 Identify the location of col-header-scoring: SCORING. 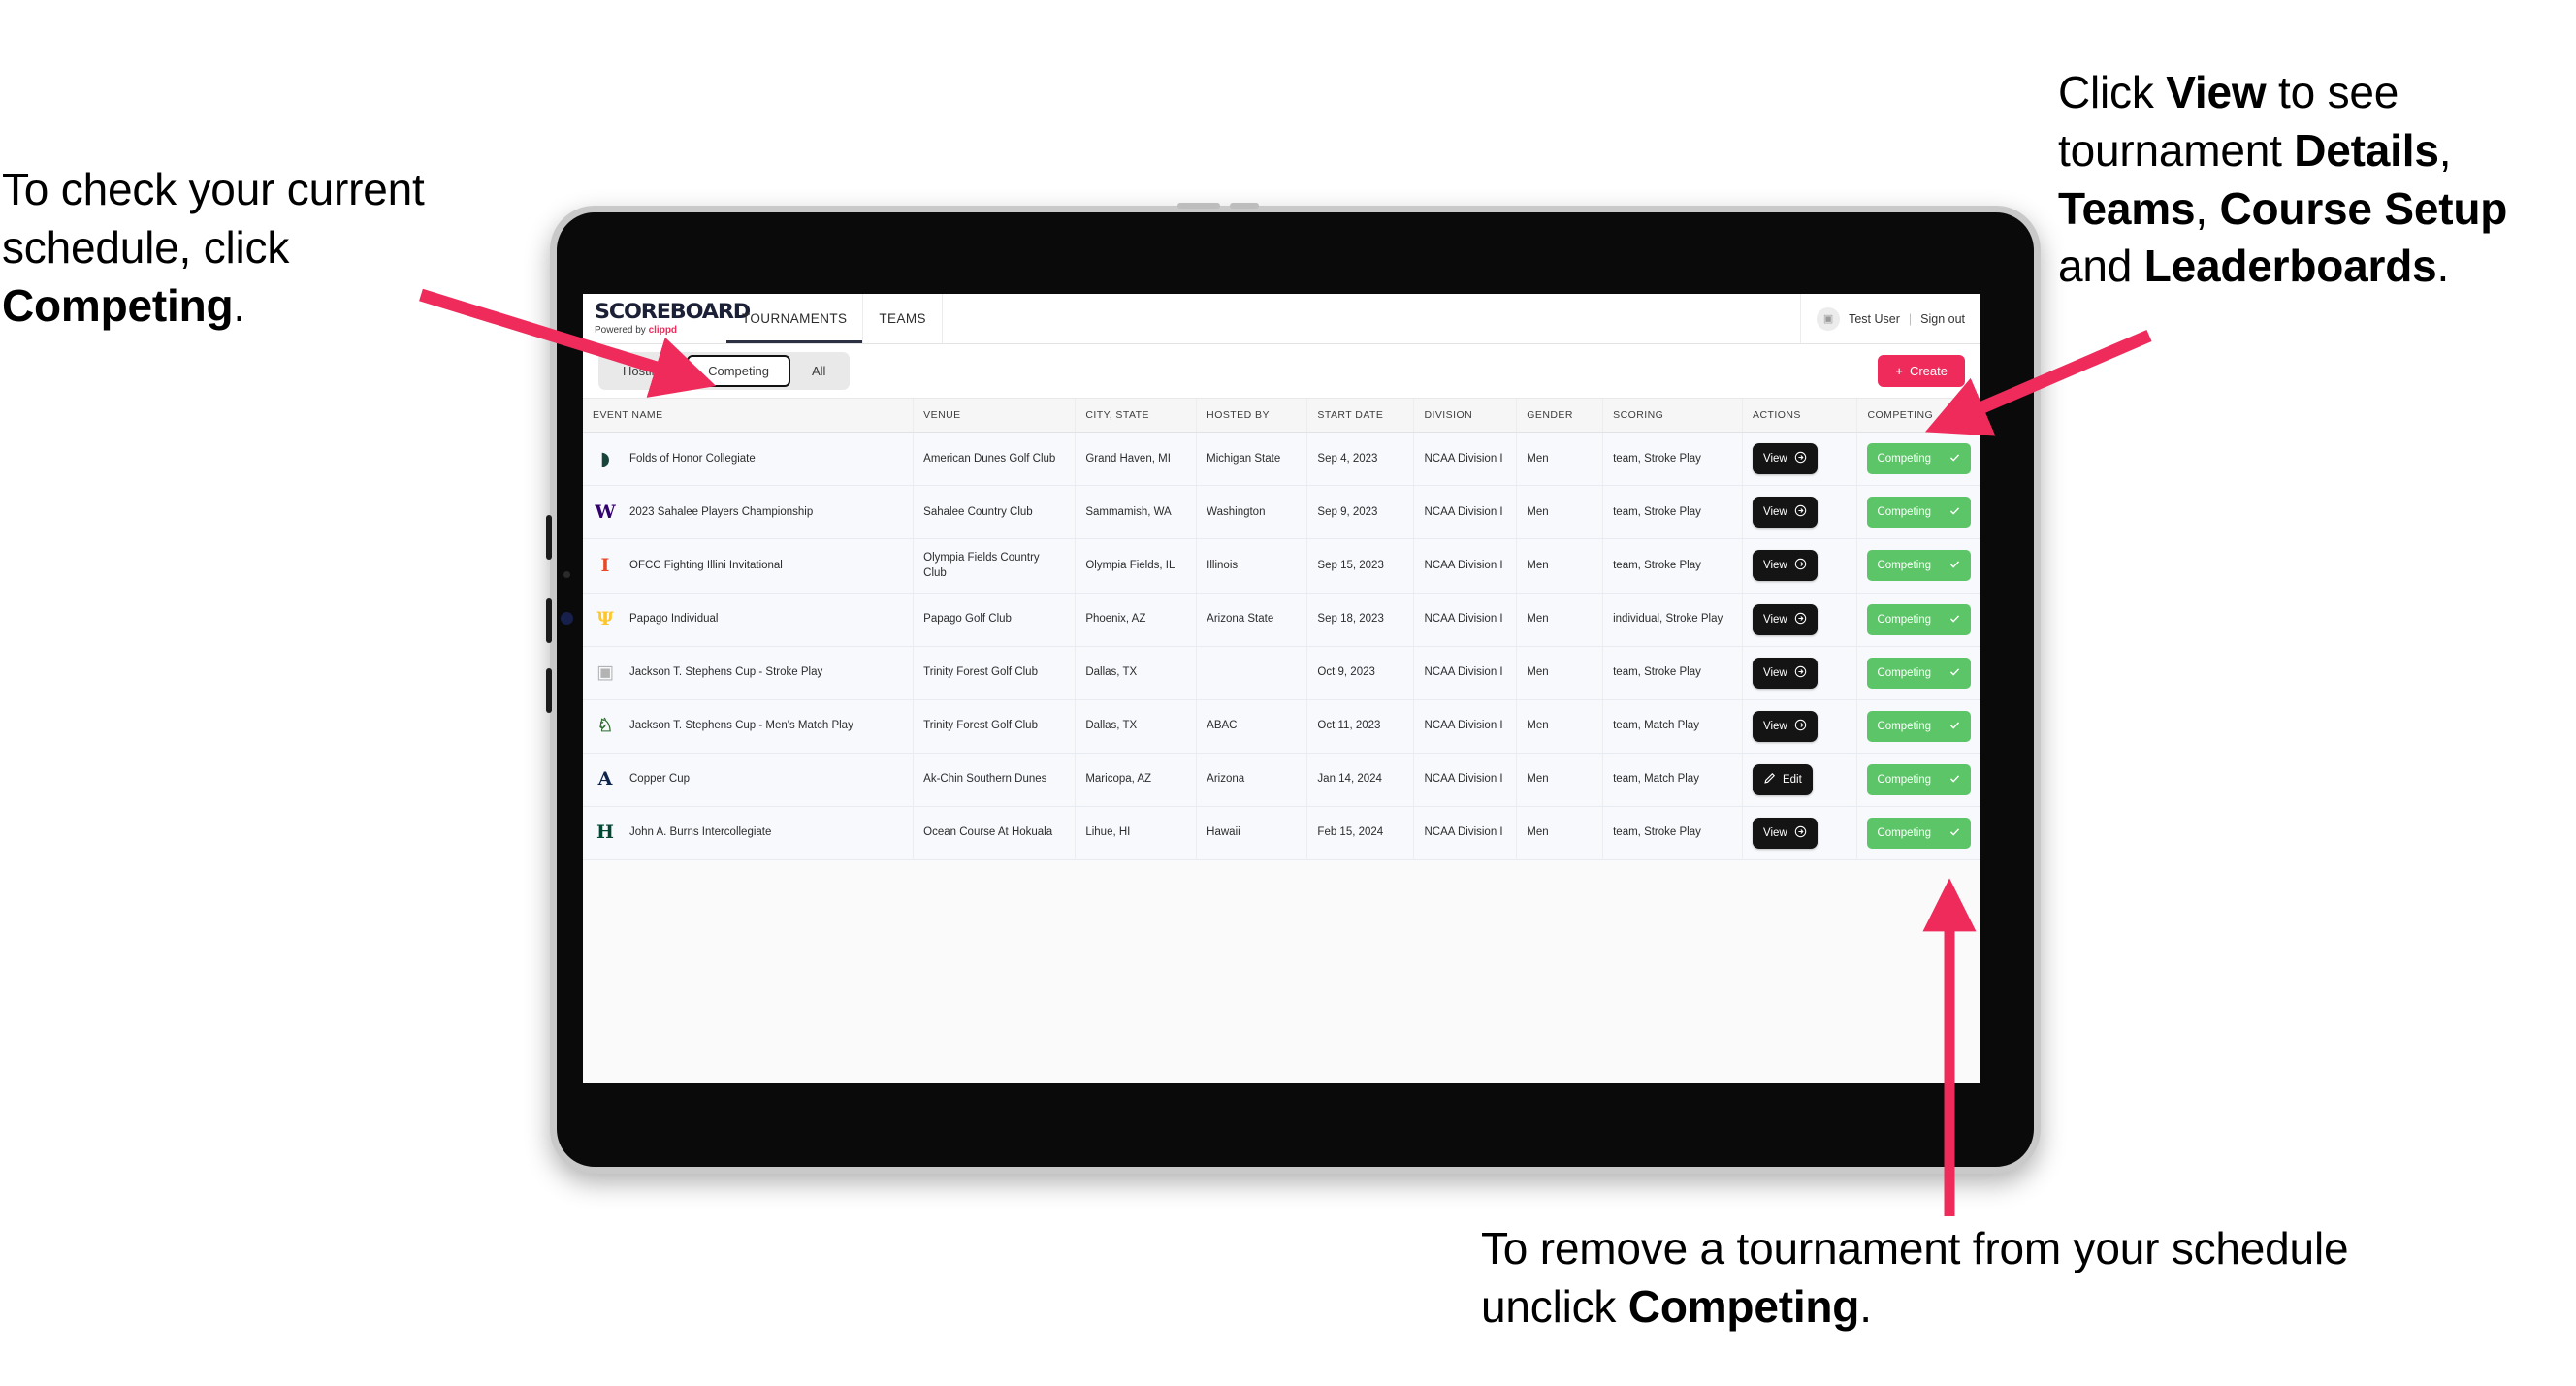
(1672, 416).